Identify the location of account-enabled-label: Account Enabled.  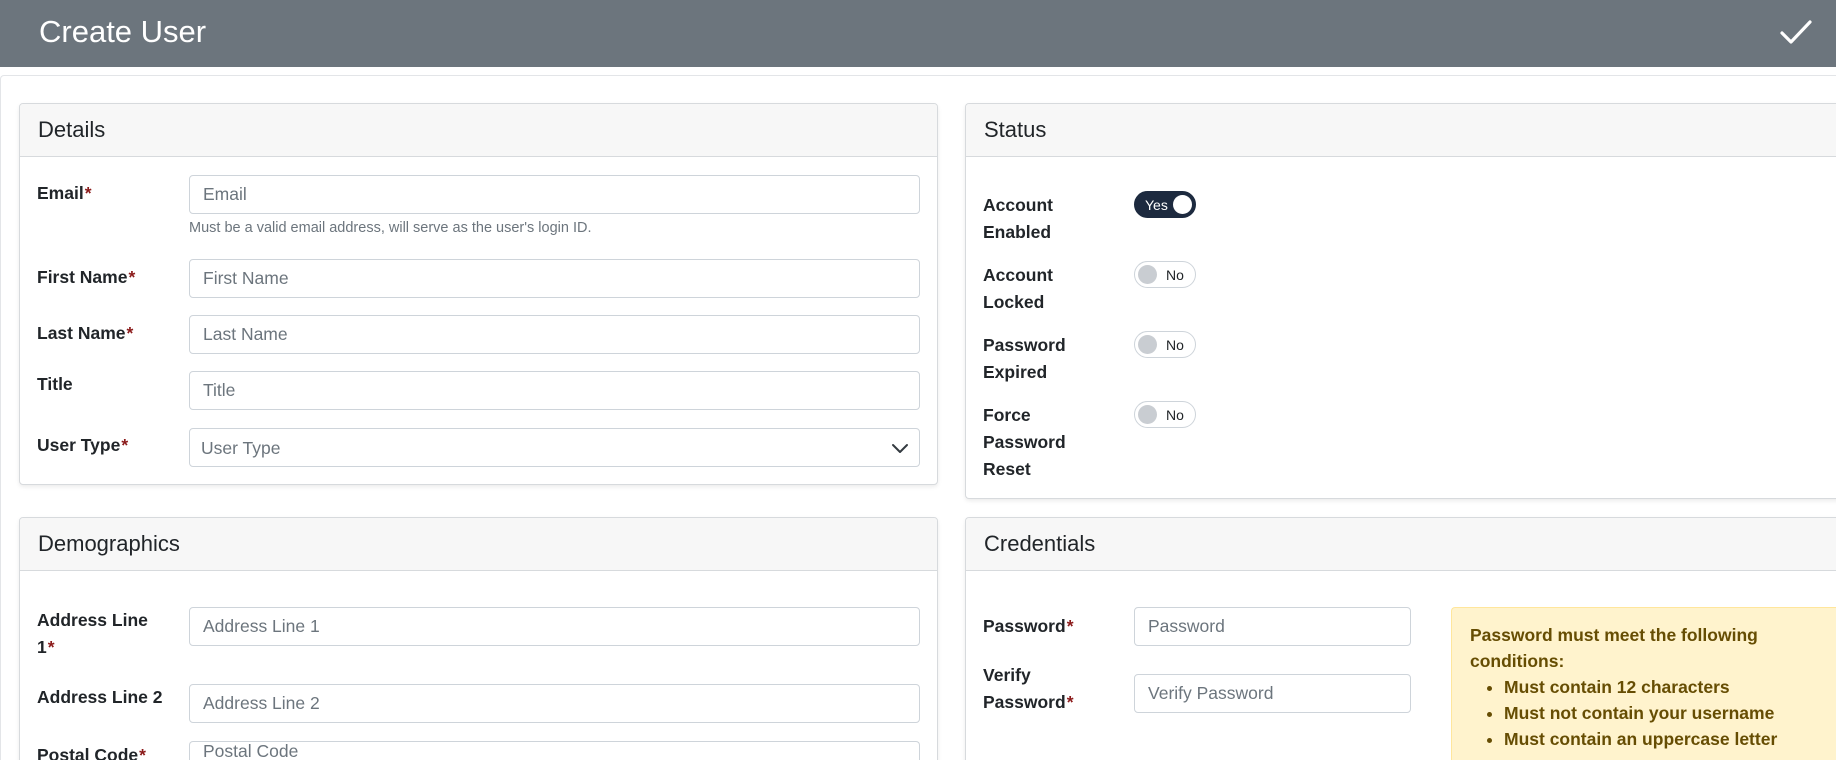
(1018, 219).